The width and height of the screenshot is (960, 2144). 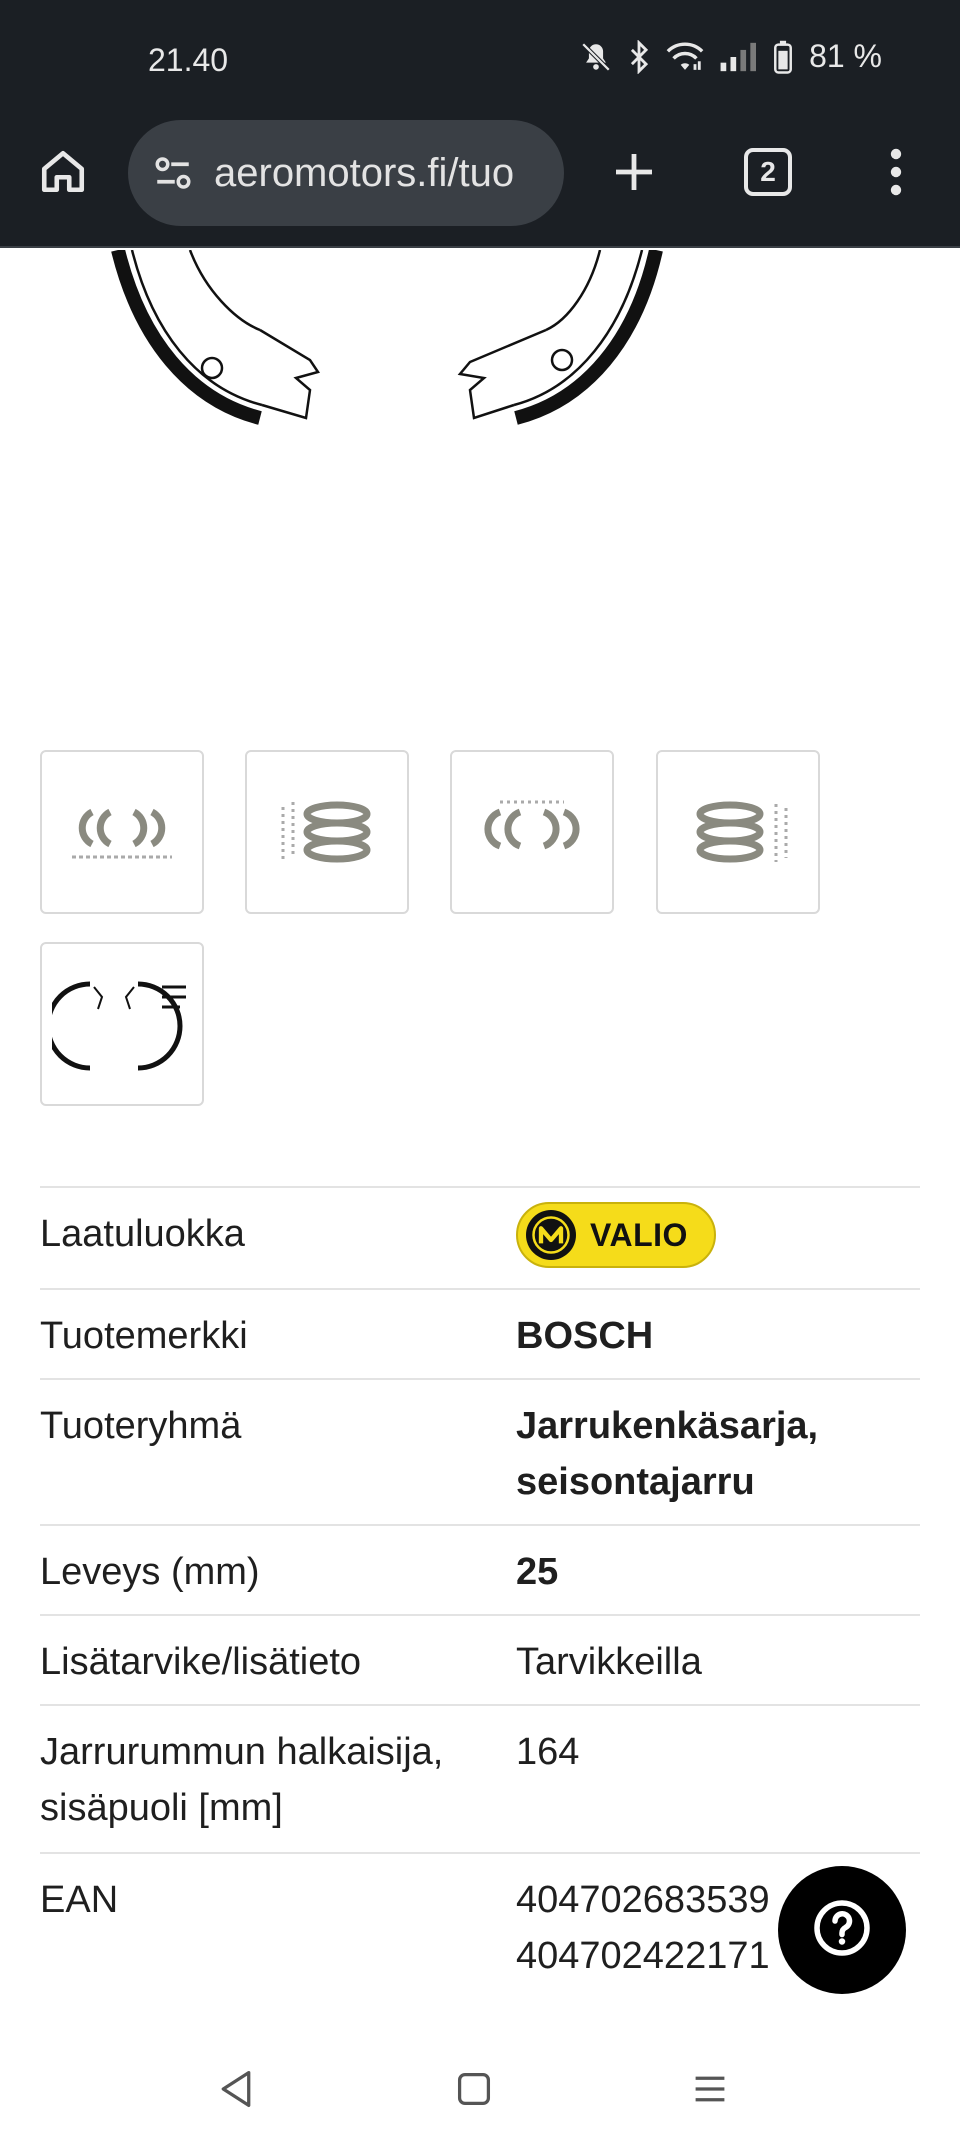 I want to click on new-tab-button, so click(x=634, y=174).